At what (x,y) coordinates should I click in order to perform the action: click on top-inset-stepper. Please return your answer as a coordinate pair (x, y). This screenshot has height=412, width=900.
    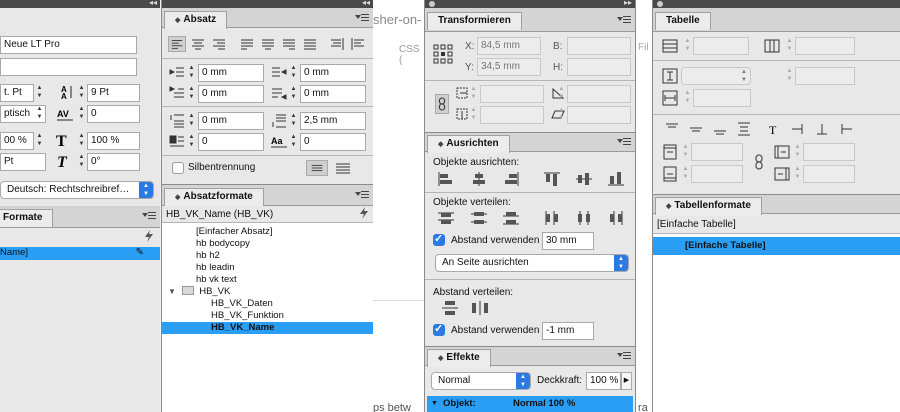
    Looking at the image, I should click on (685, 152).